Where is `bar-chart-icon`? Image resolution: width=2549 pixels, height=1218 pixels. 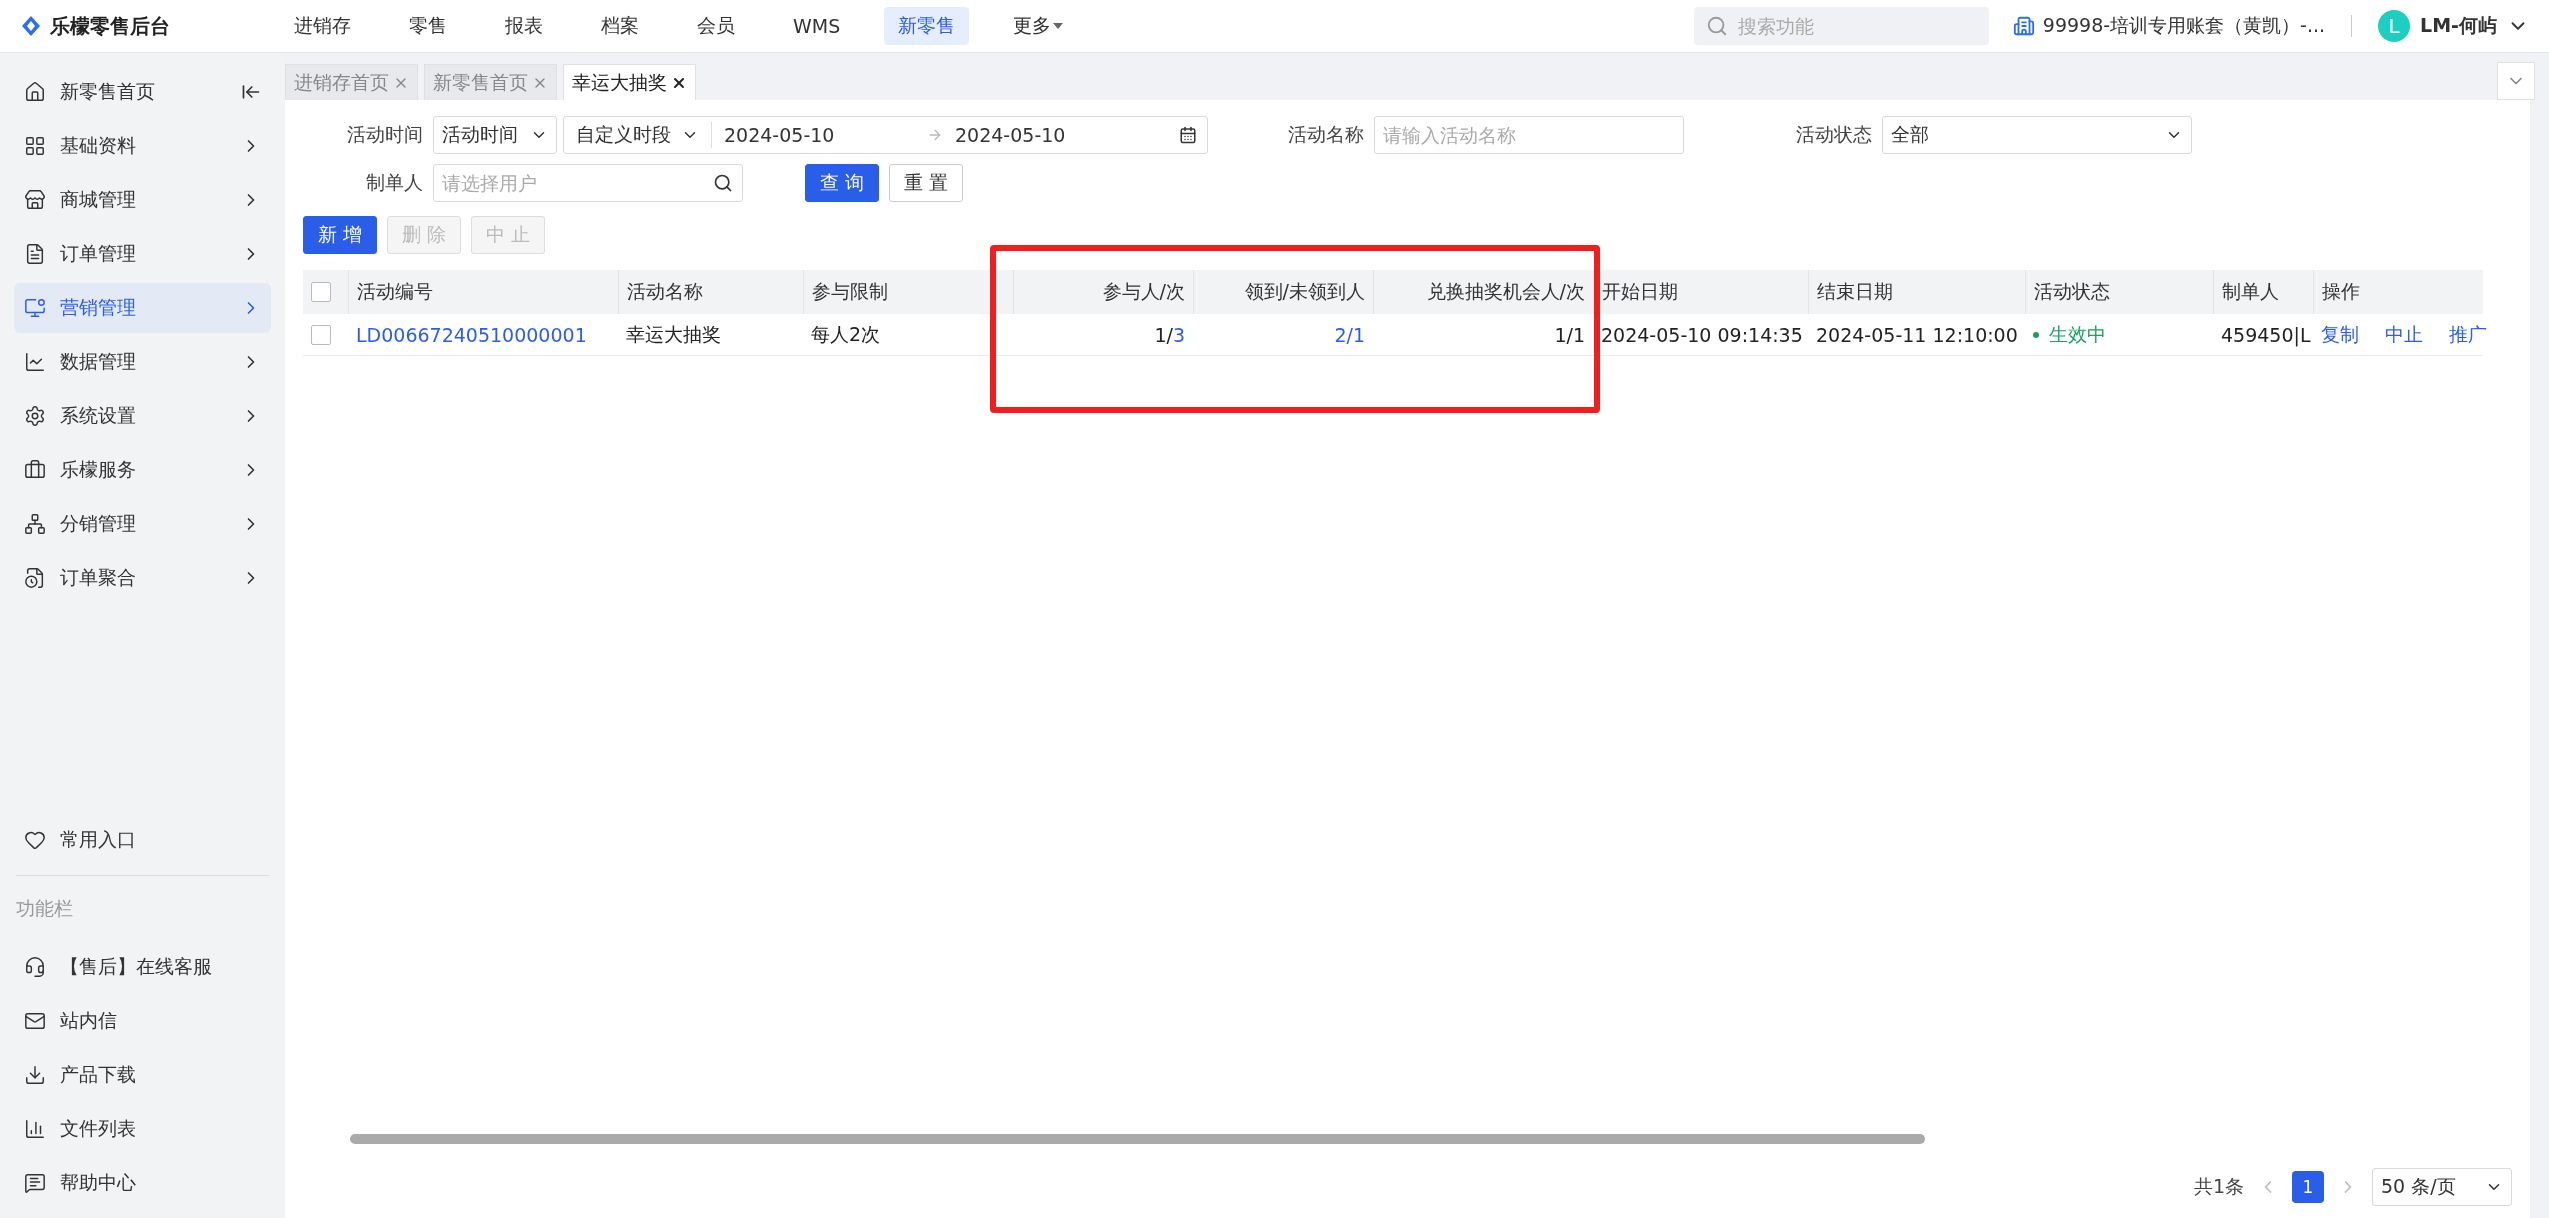 bar-chart-icon is located at coordinates (35, 1129).